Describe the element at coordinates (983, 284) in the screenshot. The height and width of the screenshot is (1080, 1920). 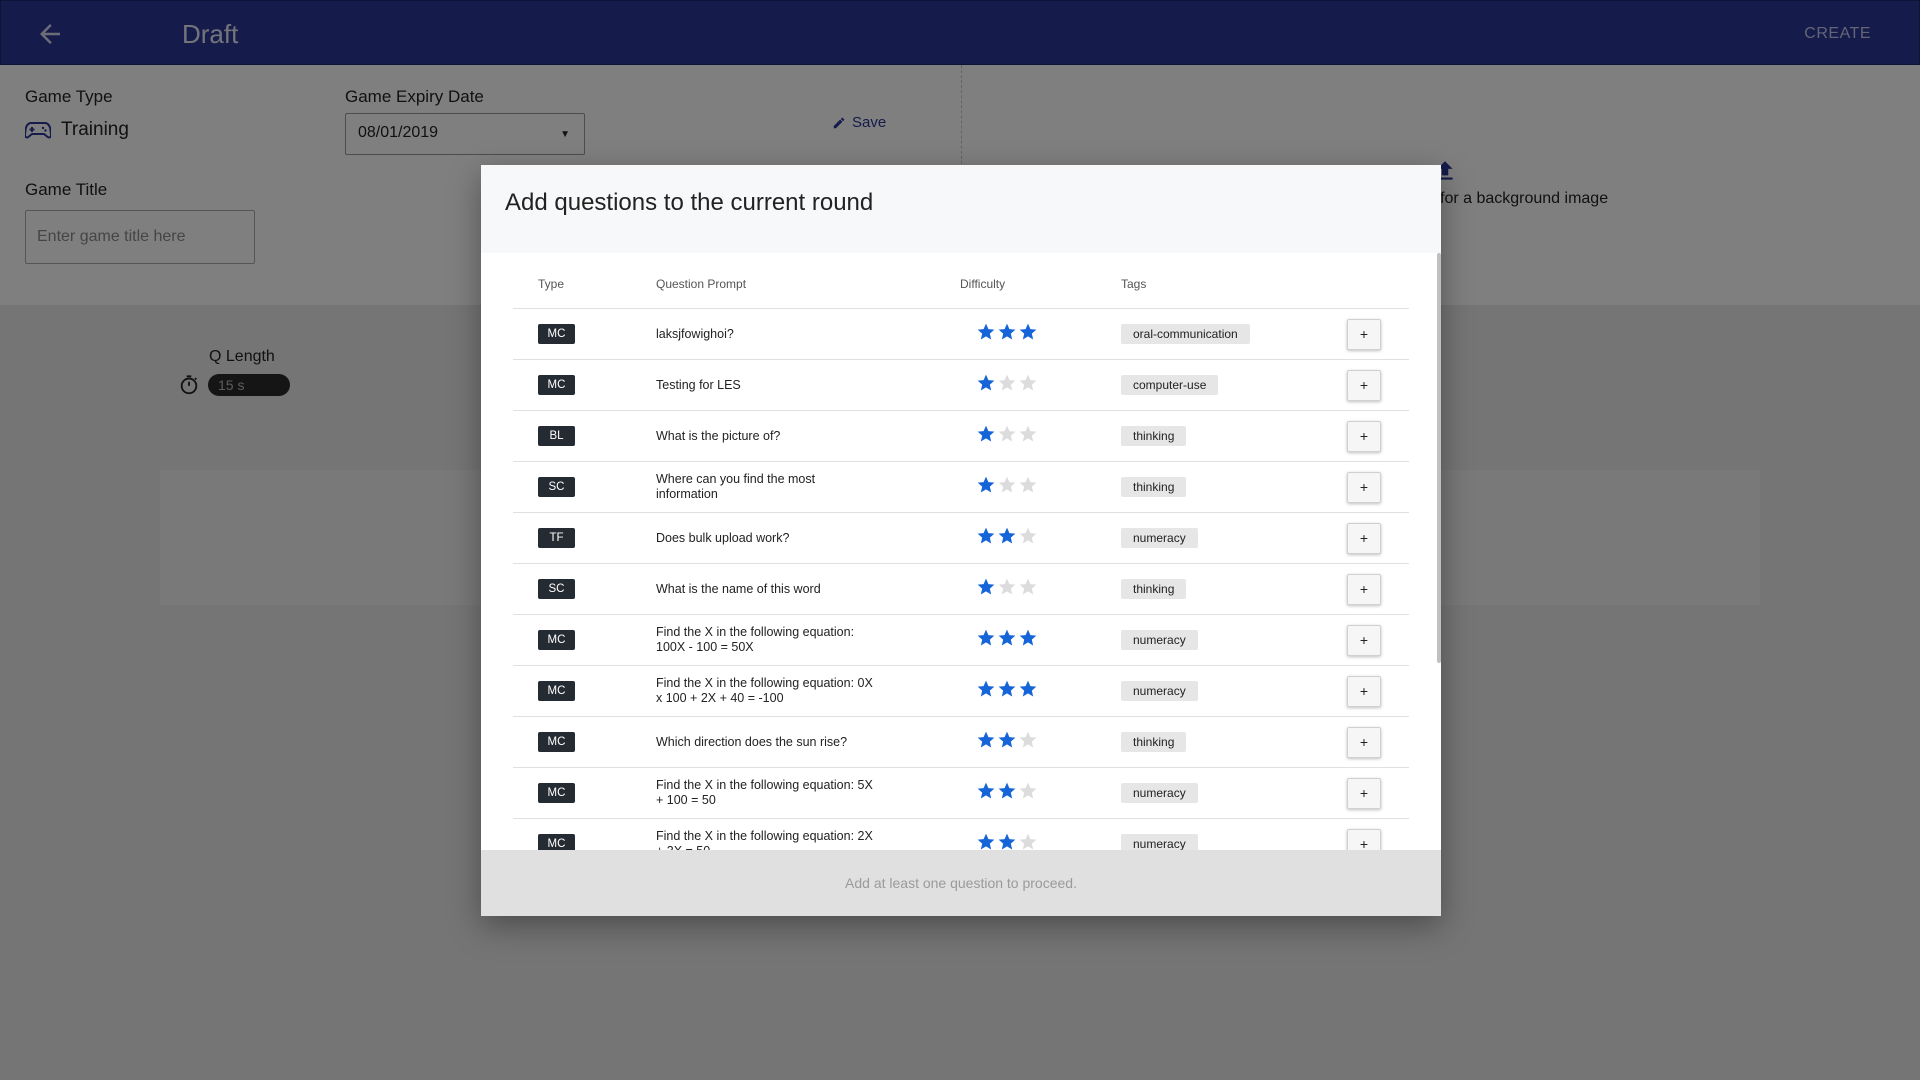
I see `column-header-difficulty: Difficulty` at that location.